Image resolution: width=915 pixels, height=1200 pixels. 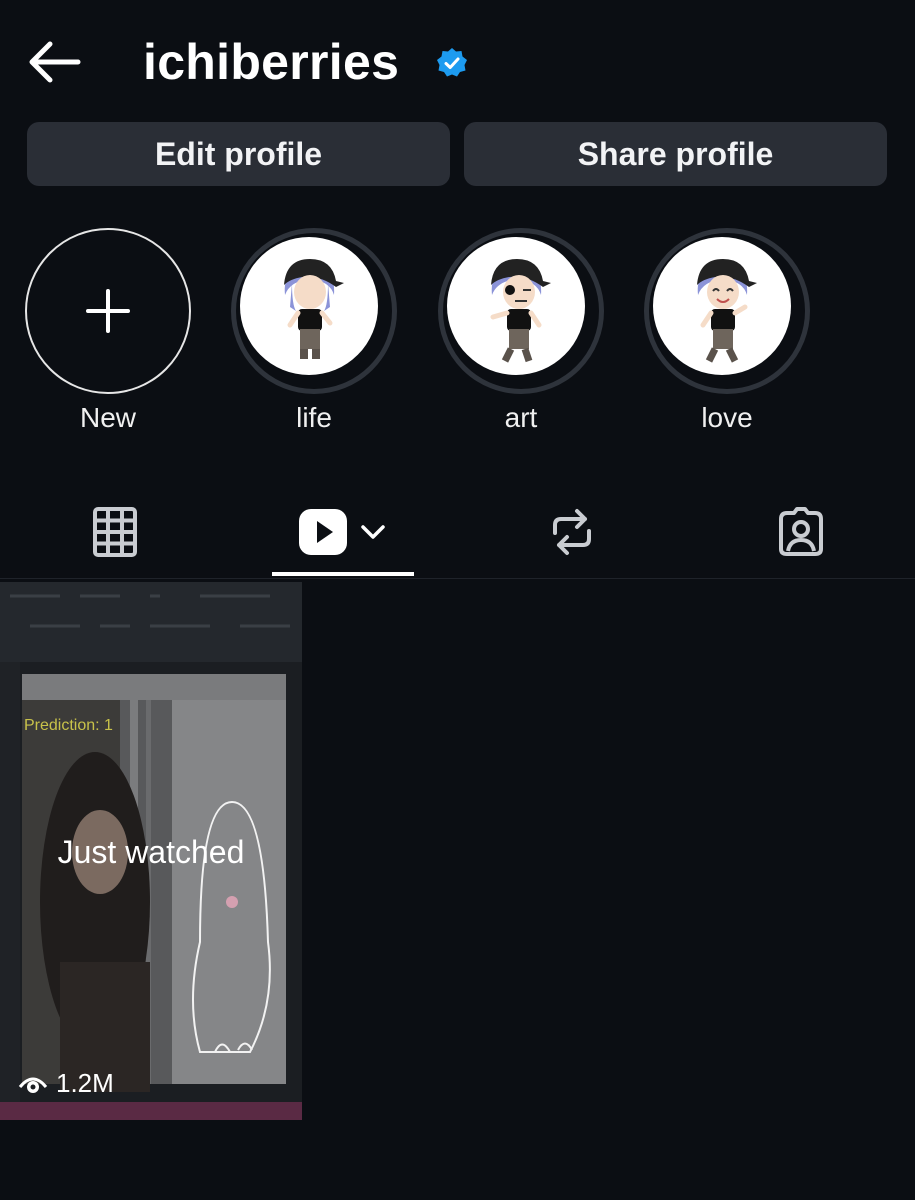 I want to click on tab-reels, so click(x=343, y=532).